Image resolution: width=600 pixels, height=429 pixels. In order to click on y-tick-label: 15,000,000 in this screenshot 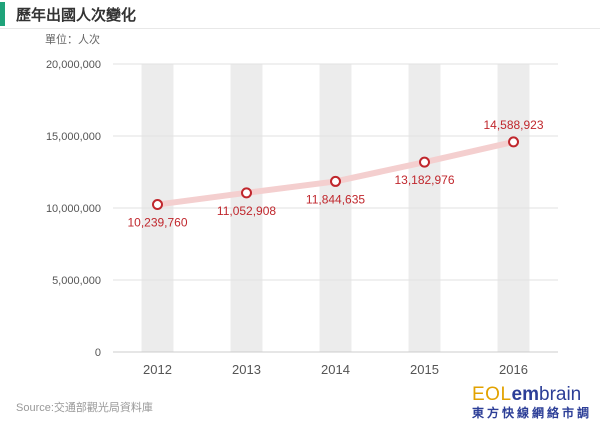, I will do `click(73, 137)`.